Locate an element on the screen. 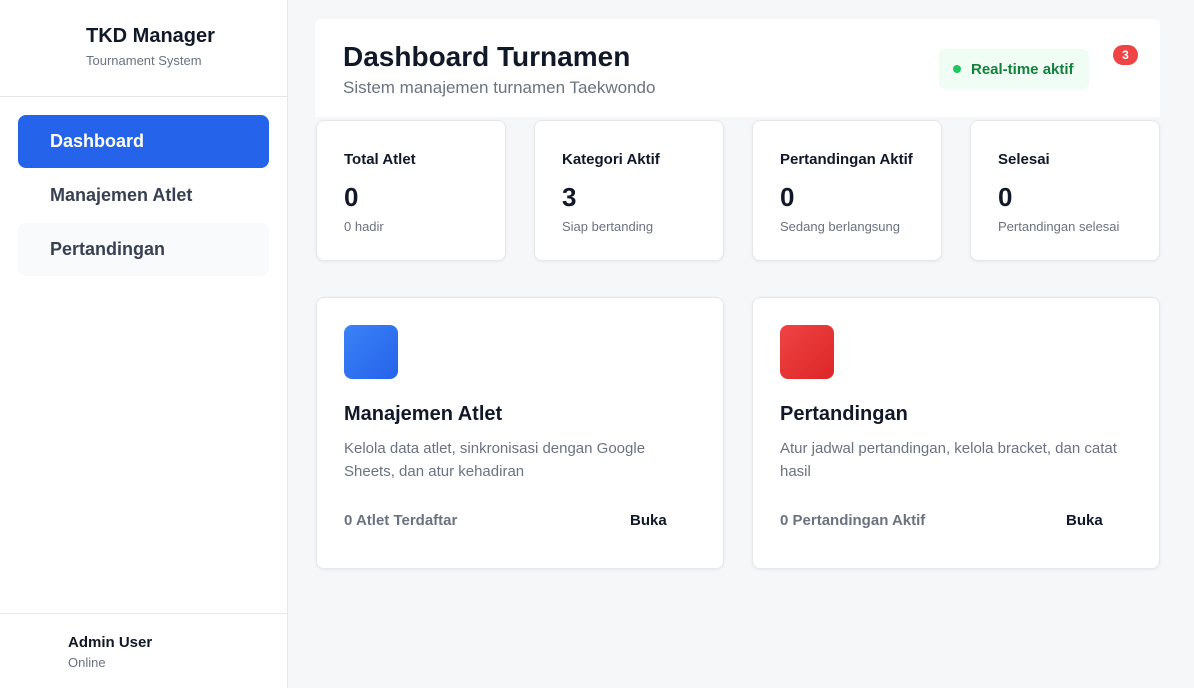  stat-value: 3 is located at coordinates (569, 197).